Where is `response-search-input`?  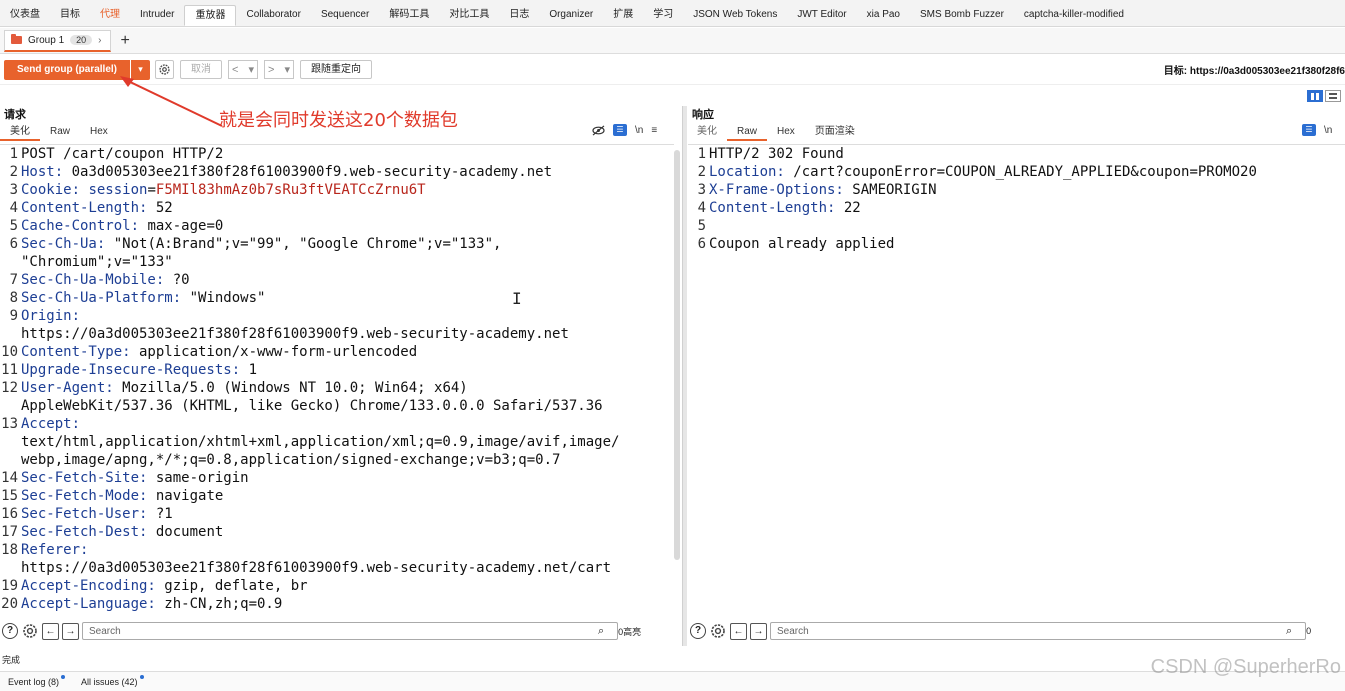 response-search-input is located at coordinates (1038, 631).